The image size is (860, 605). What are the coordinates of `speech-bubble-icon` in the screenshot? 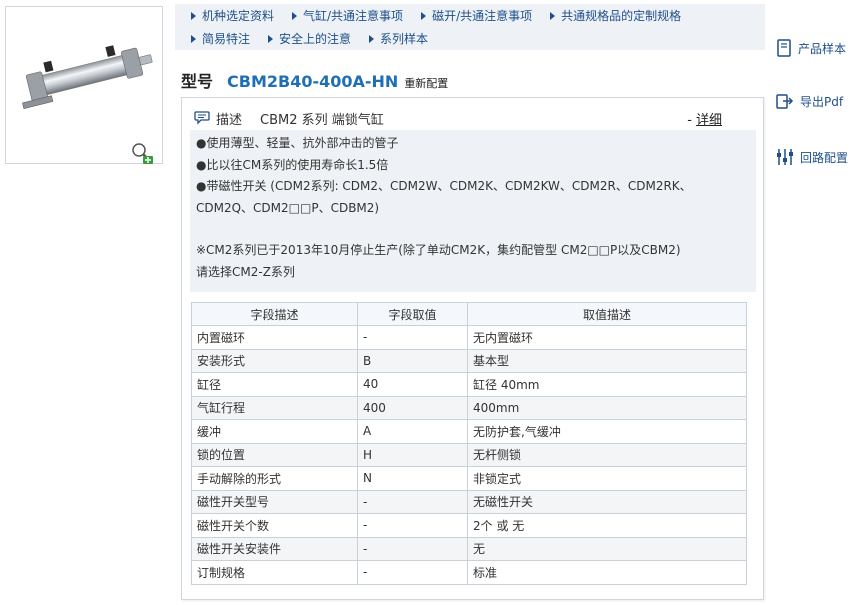 It's located at (202, 118).